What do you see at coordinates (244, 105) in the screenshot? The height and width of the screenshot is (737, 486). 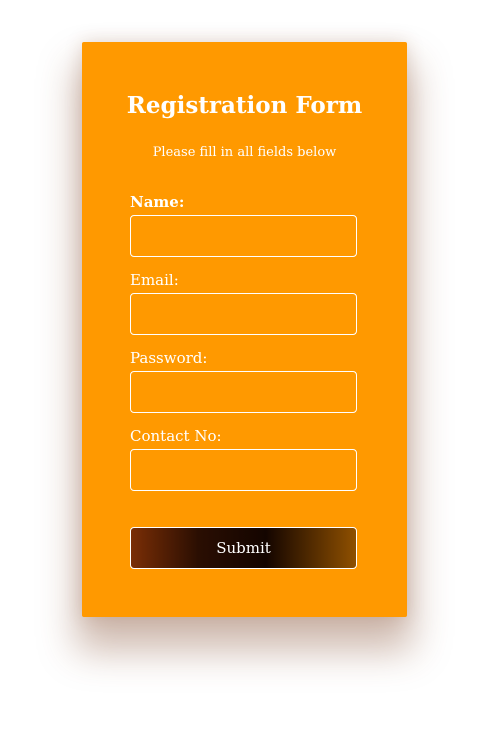 I see `form-title: Registration Form` at bounding box center [244, 105].